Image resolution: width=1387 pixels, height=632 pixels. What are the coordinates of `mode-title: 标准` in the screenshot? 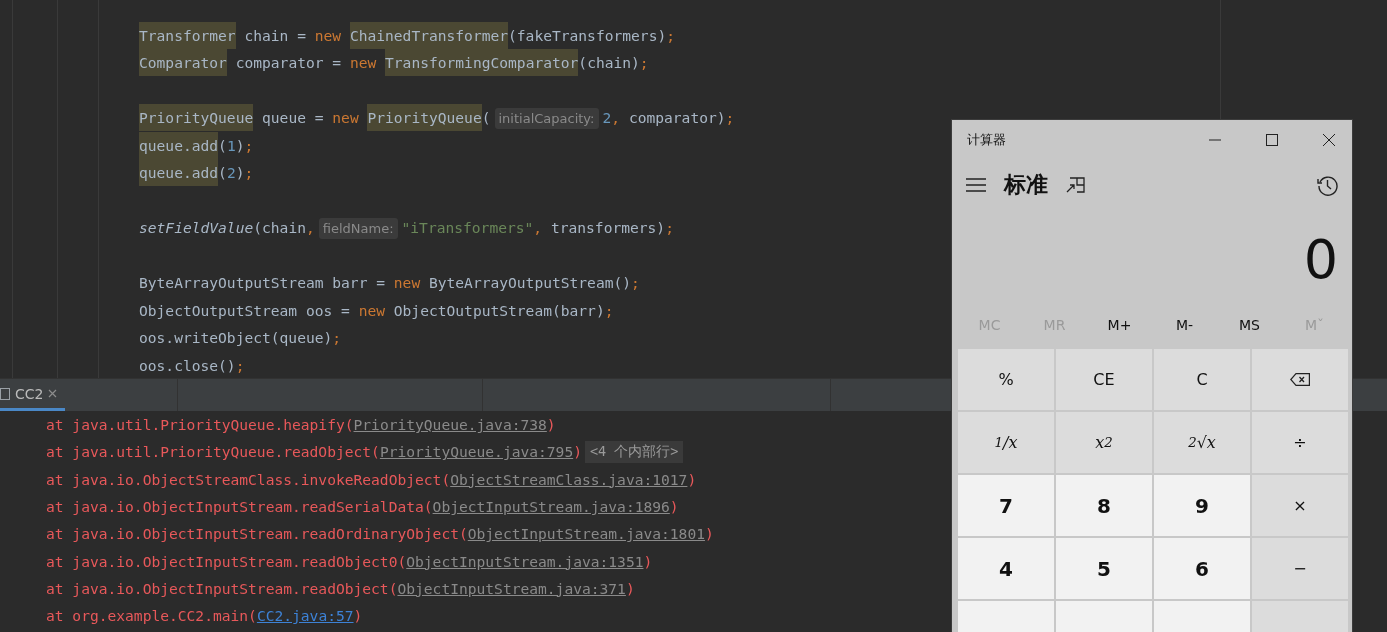 It's located at (1026, 185).